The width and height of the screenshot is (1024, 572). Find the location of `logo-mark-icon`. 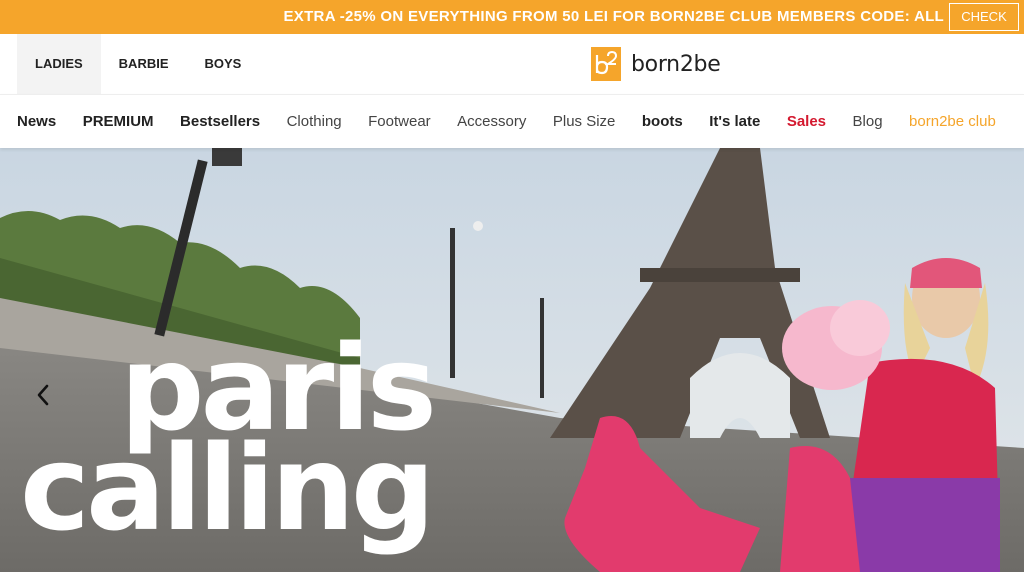

logo-mark-icon is located at coordinates (606, 64).